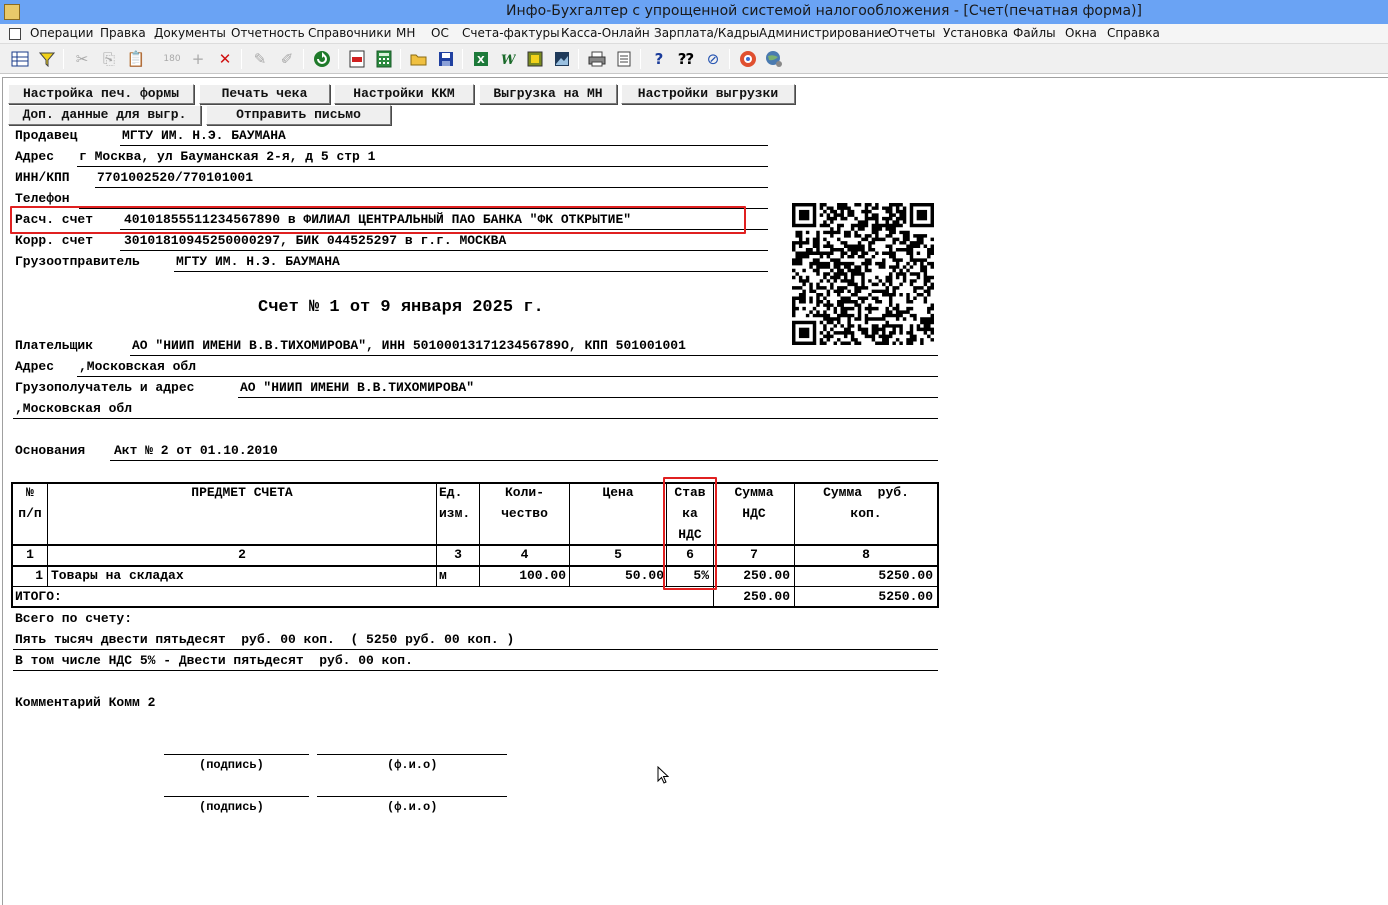 This screenshot has height=905, width=1388. What do you see at coordinates (82, 59) in the screenshot?
I see `cut-icon: ✂` at bounding box center [82, 59].